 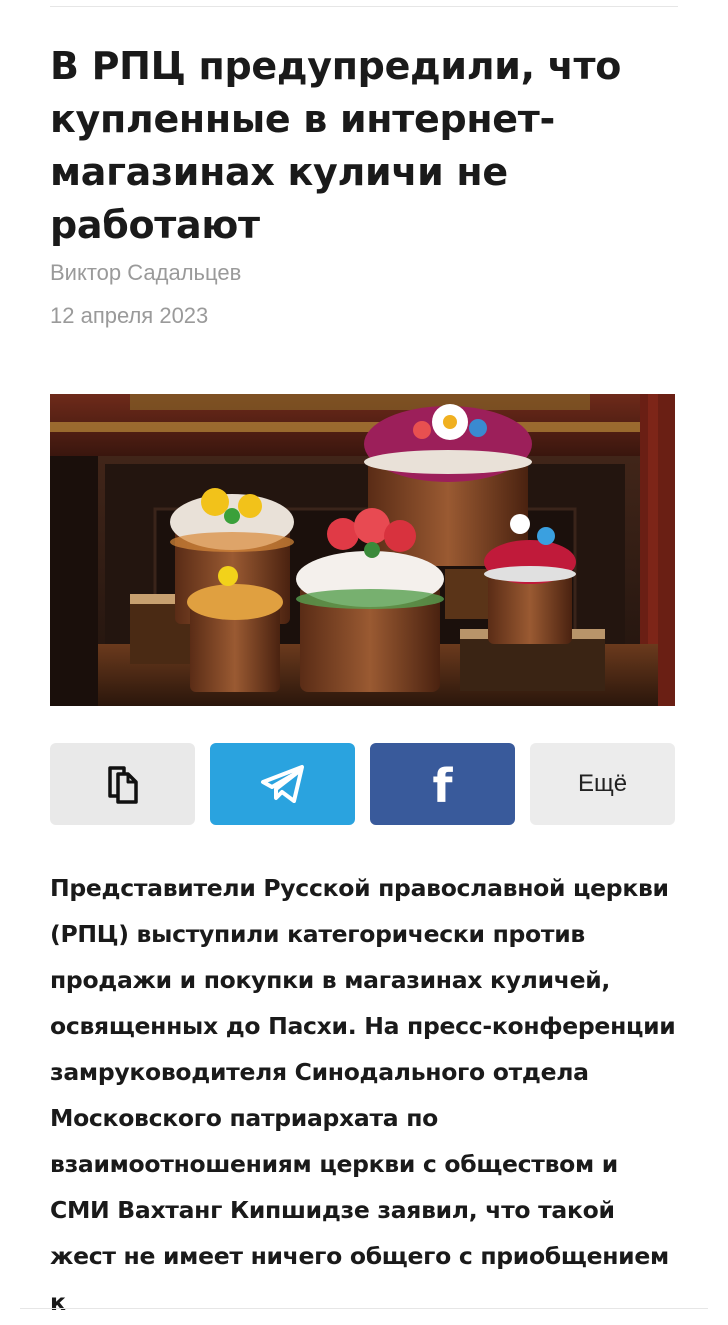 I want to click on telegram-share-button, so click(x=282, y=784).